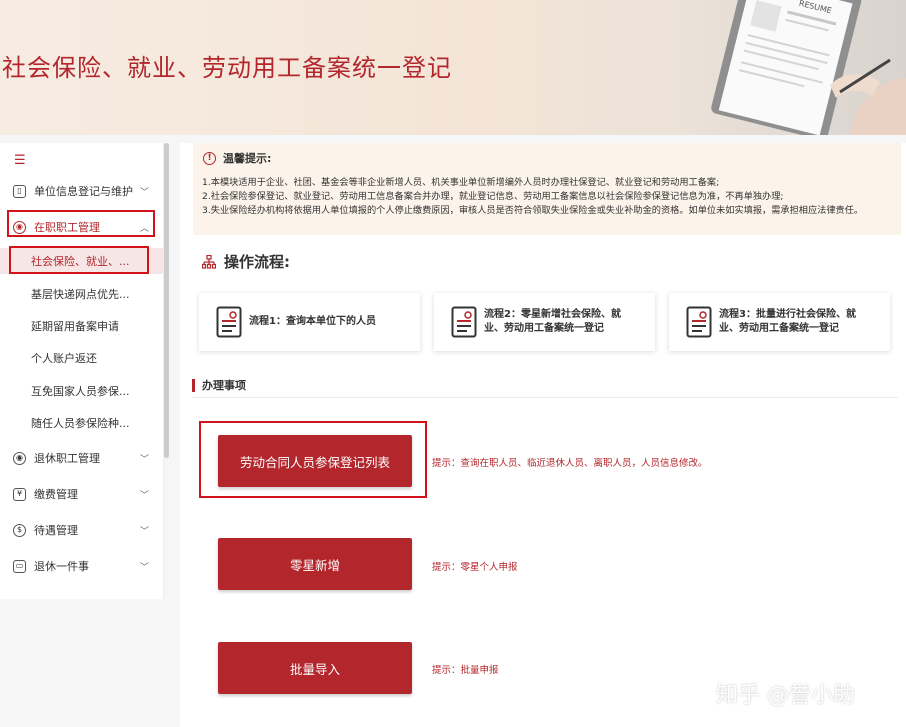 The width and height of the screenshot is (906, 727). What do you see at coordinates (552, 314) in the screenshot?
I see `flow-step-line: 流程2：零星新增社会保险、就` at bounding box center [552, 314].